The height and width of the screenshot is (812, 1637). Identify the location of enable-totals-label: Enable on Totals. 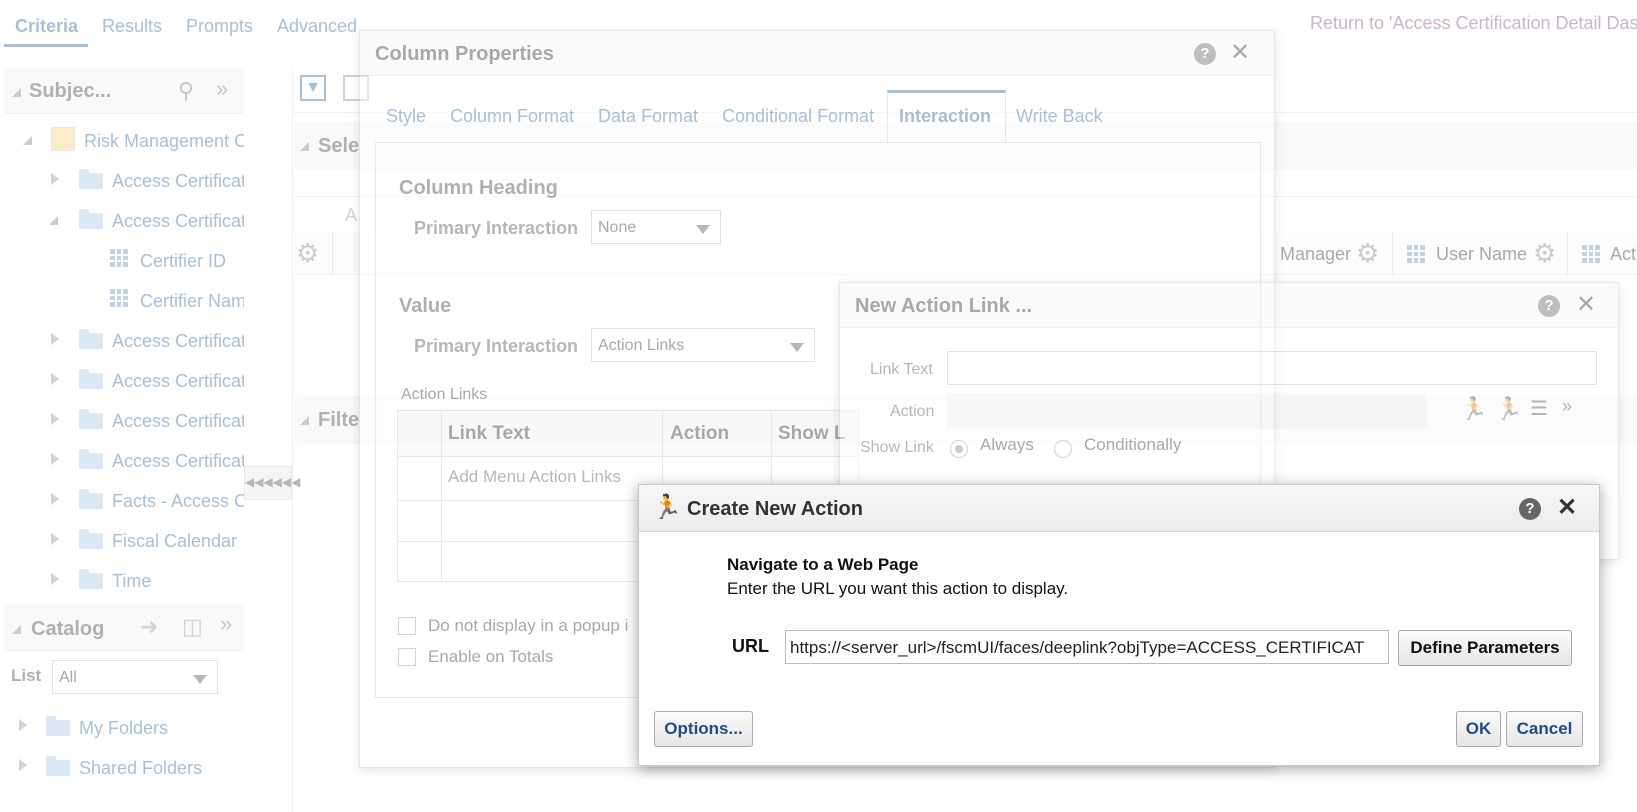
(491, 656).